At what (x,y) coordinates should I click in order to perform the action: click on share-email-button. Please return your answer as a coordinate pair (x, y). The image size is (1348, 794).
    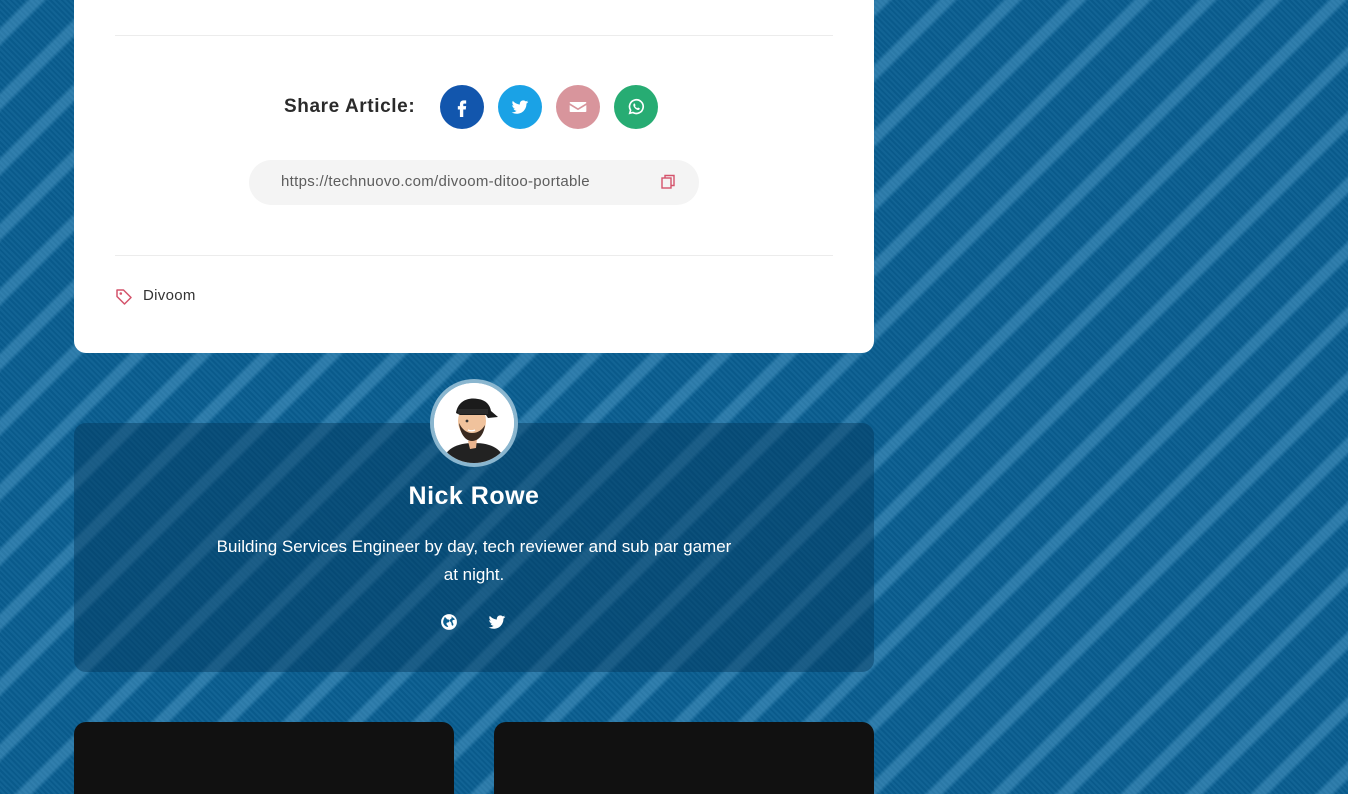
    Looking at the image, I should click on (578, 107).